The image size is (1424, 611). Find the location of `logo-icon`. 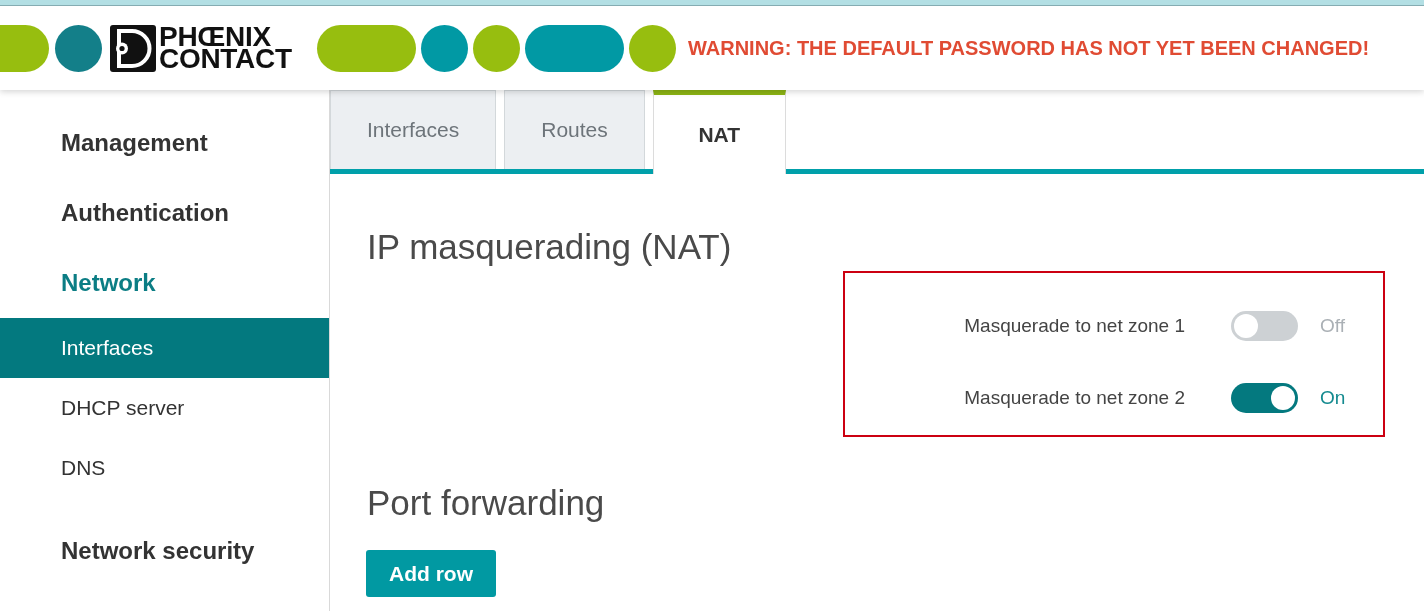

logo-icon is located at coordinates (133, 48).